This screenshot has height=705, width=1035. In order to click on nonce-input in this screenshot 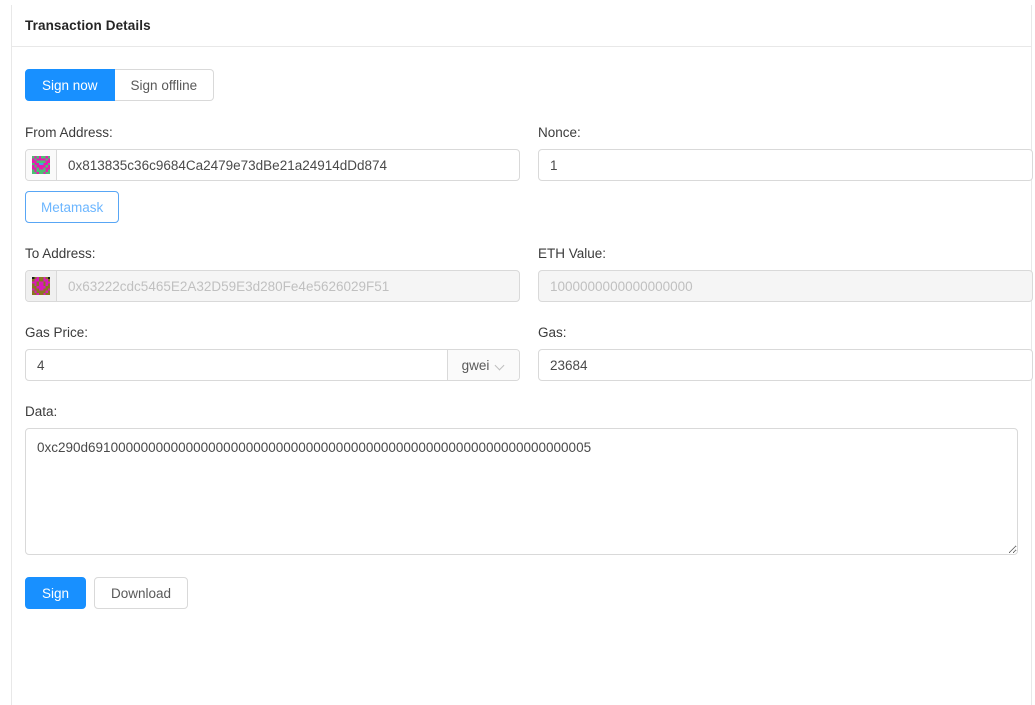, I will do `click(785, 165)`.